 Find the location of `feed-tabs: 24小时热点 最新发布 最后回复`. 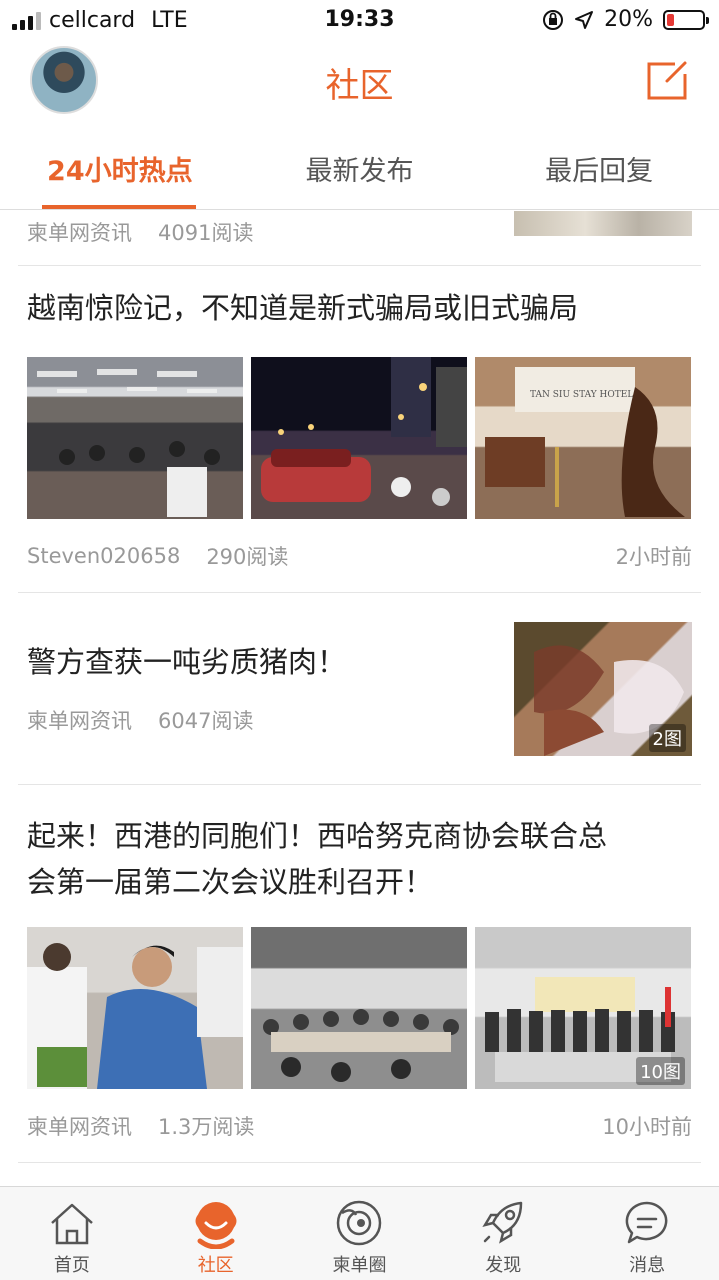

feed-tabs: 24小时热点 最新发布 最后回复 is located at coordinates (359, 166).